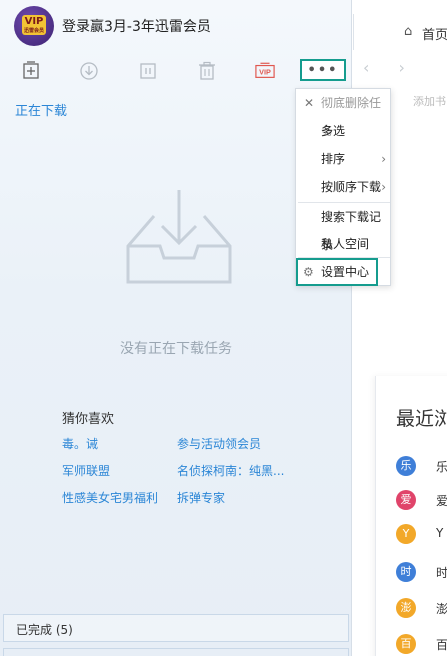 The width and height of the screenshot is (447, 656). What do you see at coordinates (441, 500) in the screenshot?
I see `recent-item: 爱` at bounding box center [441, 500].